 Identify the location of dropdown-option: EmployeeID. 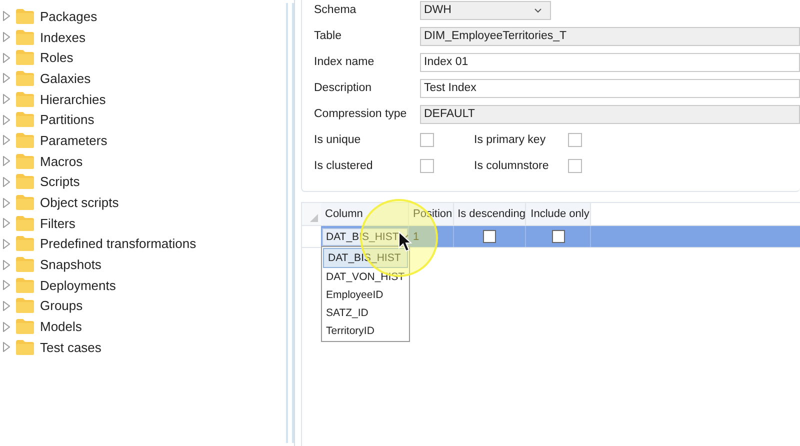
(365, 295).